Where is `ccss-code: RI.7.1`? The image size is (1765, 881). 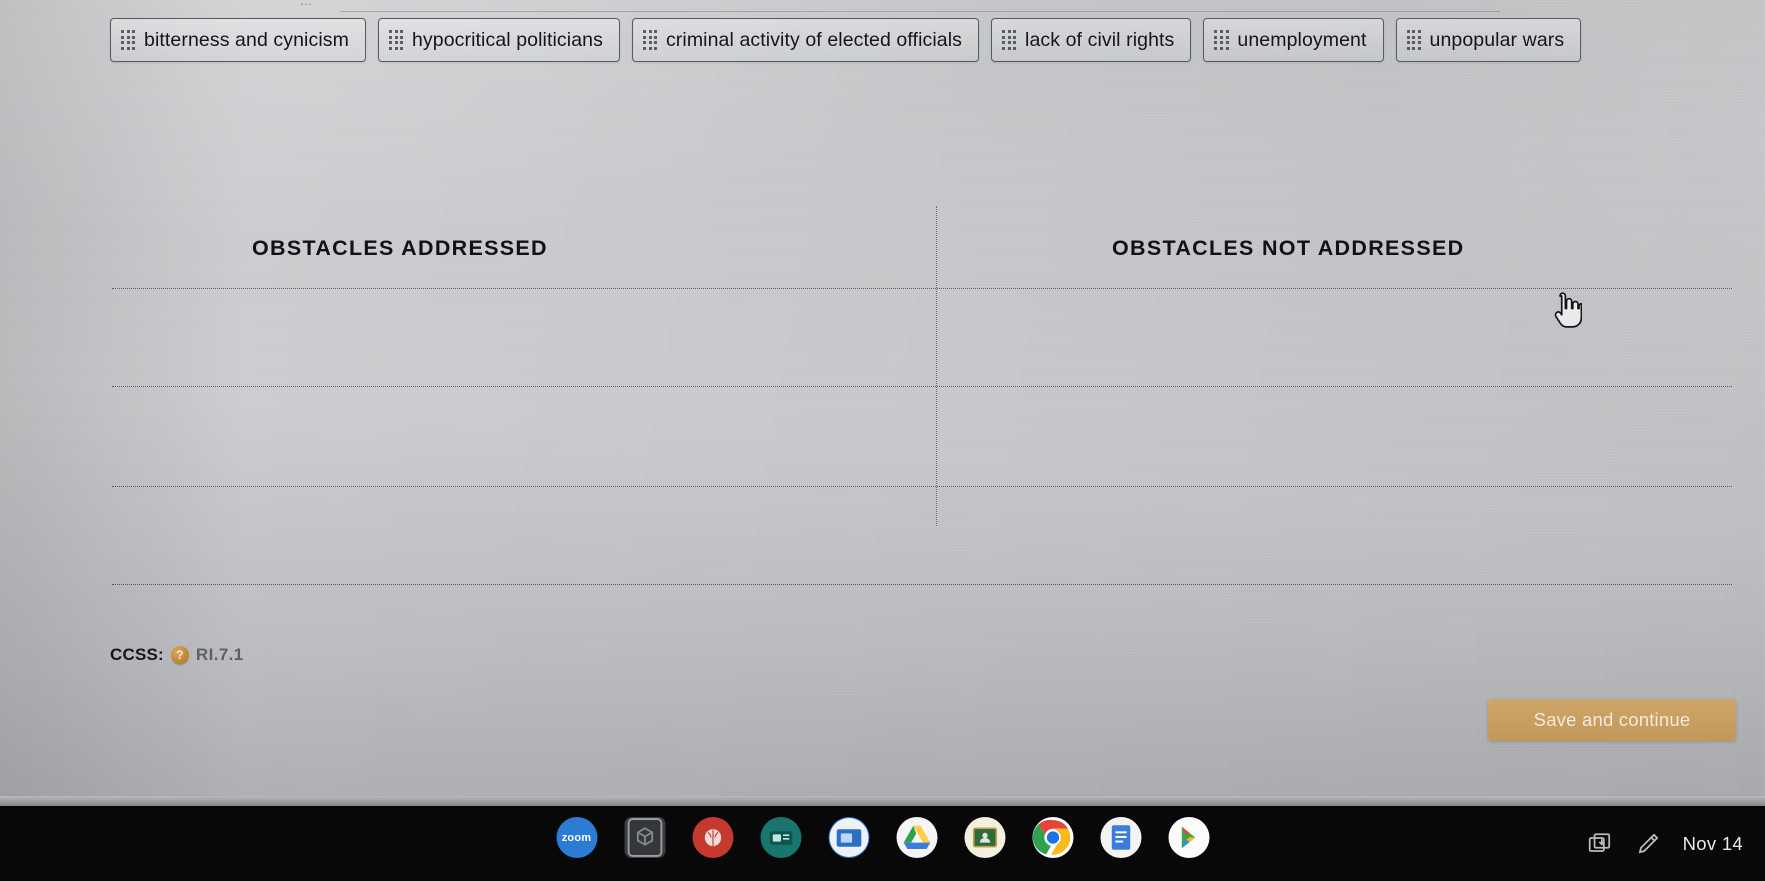
ccss-code: RI.7.1 is located at coordinates (219, 654).